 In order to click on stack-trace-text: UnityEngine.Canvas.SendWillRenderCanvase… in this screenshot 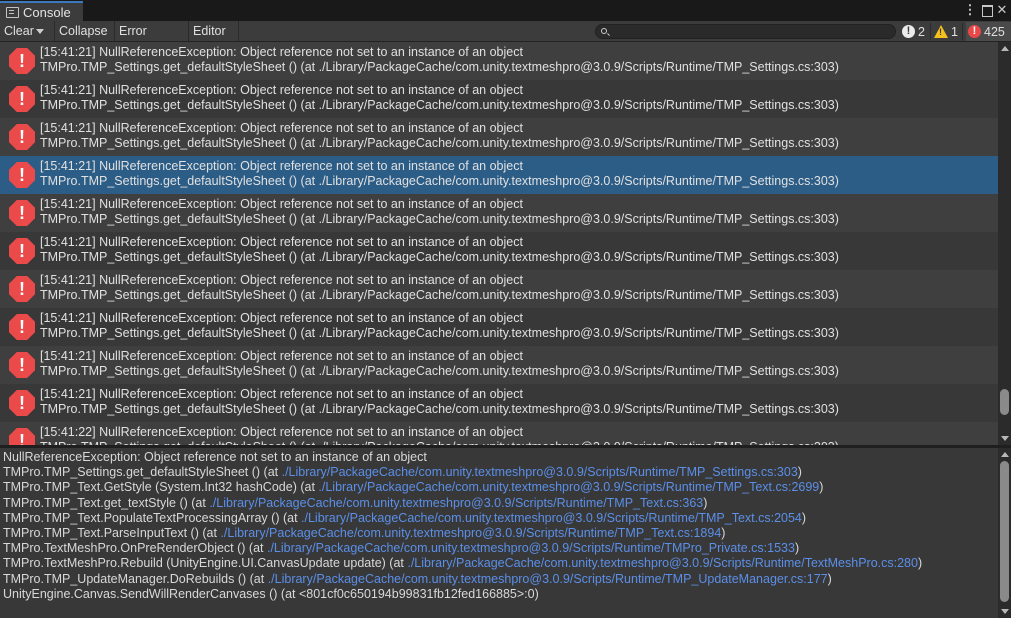, I will do `click(271, 593)`.